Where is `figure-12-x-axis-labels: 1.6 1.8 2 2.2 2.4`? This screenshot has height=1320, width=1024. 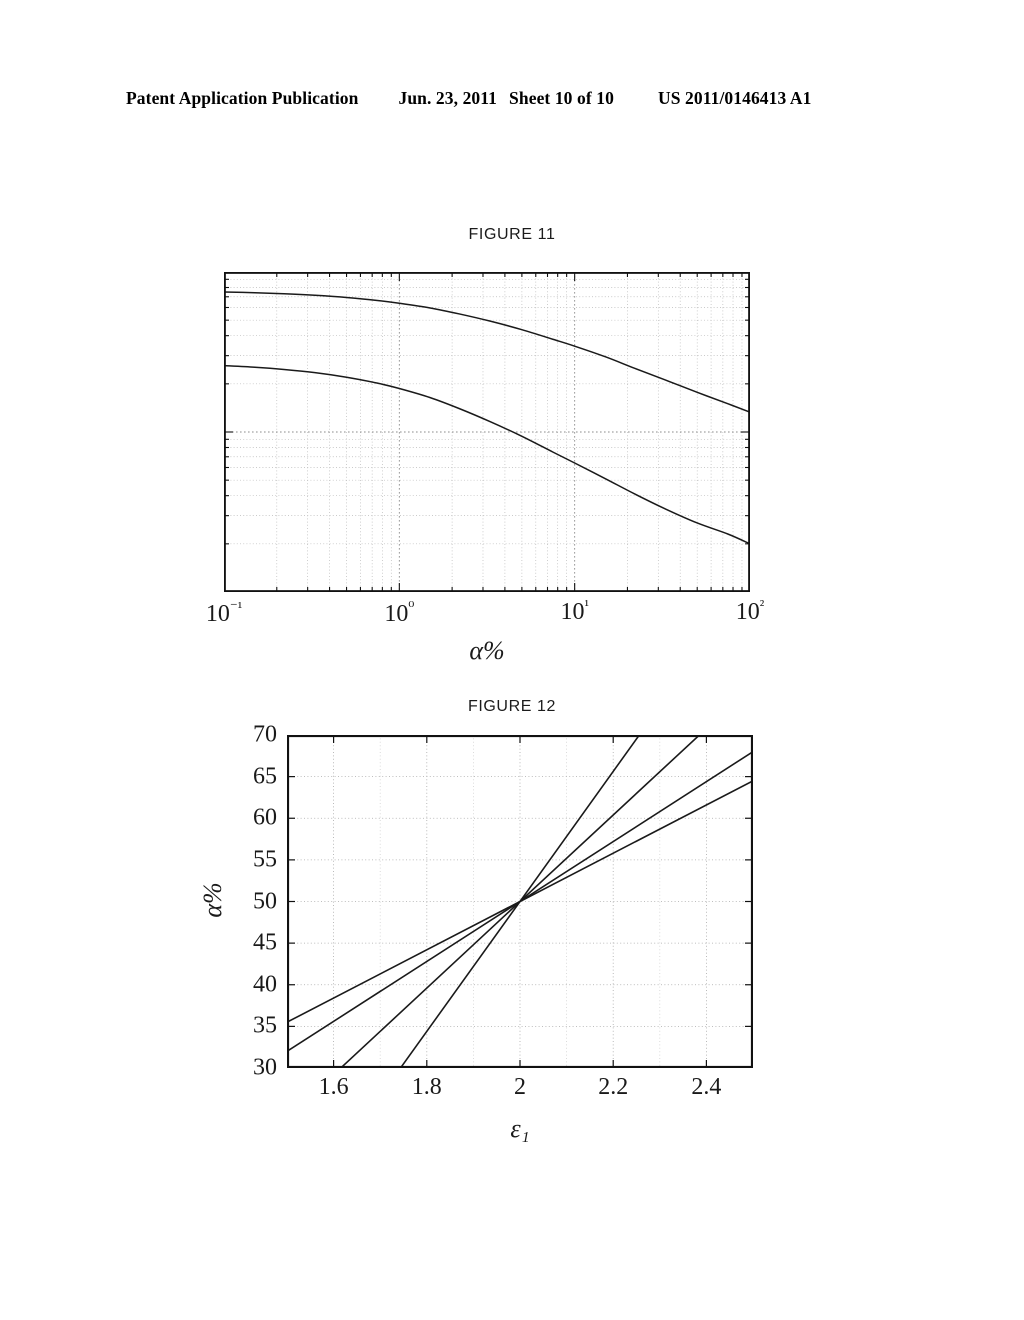 figure-12-x-axis-labels: 1.6 1.8 2 2.2 2.4 is located at coordinates (520, 1089).